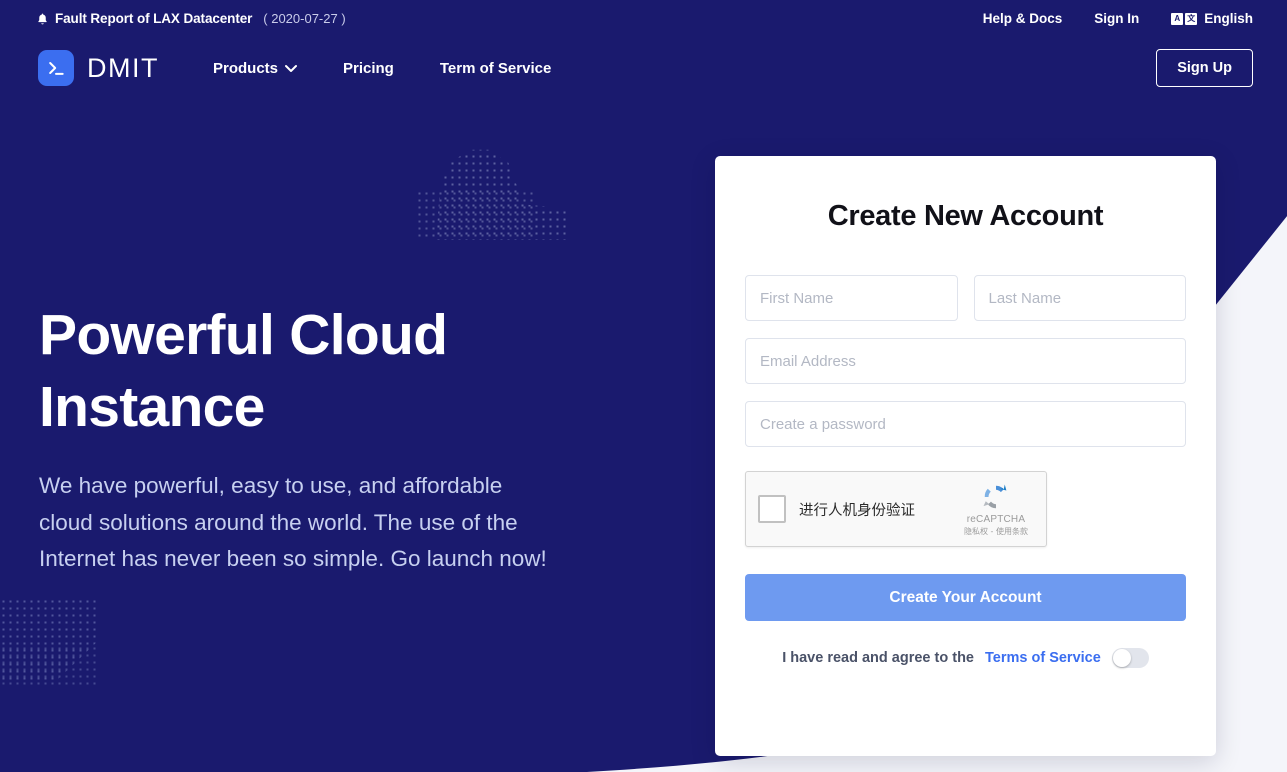  Describe the element at coordinates (1204, 68) in the screenshot. I see `sign-up-button: Sign Up` at that location.